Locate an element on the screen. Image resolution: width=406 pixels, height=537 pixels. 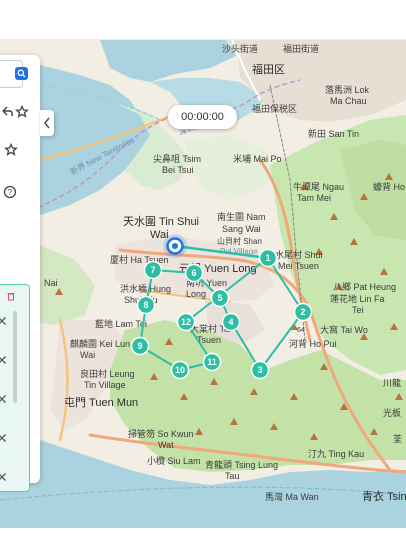
label-kwu-tung: 蠔背 Ho is located at coordinates (389, 186).